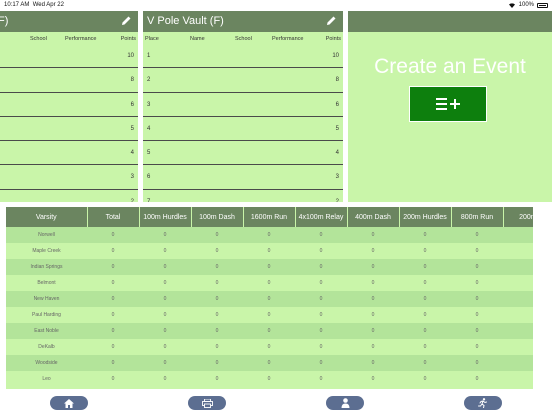 Image resolution: width=552 pixels, height=414 pixels. What do you see at coordinates (269, 347) in the screenshot?
I see `table-row: DeKalb000000000` at bounding box center [269, 347].